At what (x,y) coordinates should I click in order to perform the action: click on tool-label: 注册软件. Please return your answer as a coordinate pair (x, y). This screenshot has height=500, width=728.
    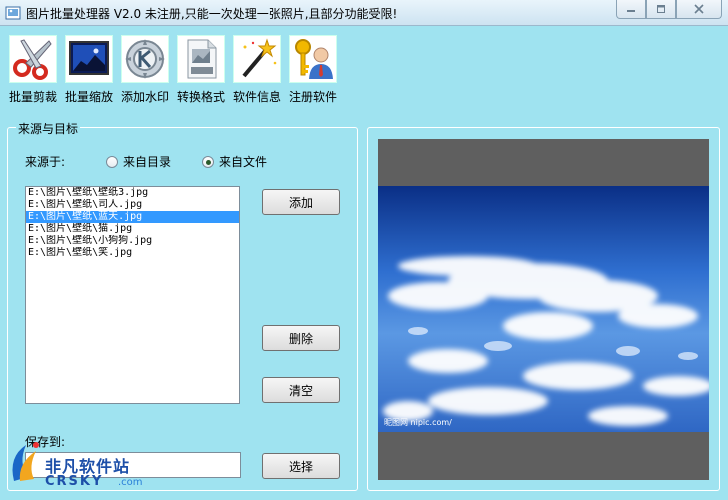
    Looking at the image, I should click on (312, 97).